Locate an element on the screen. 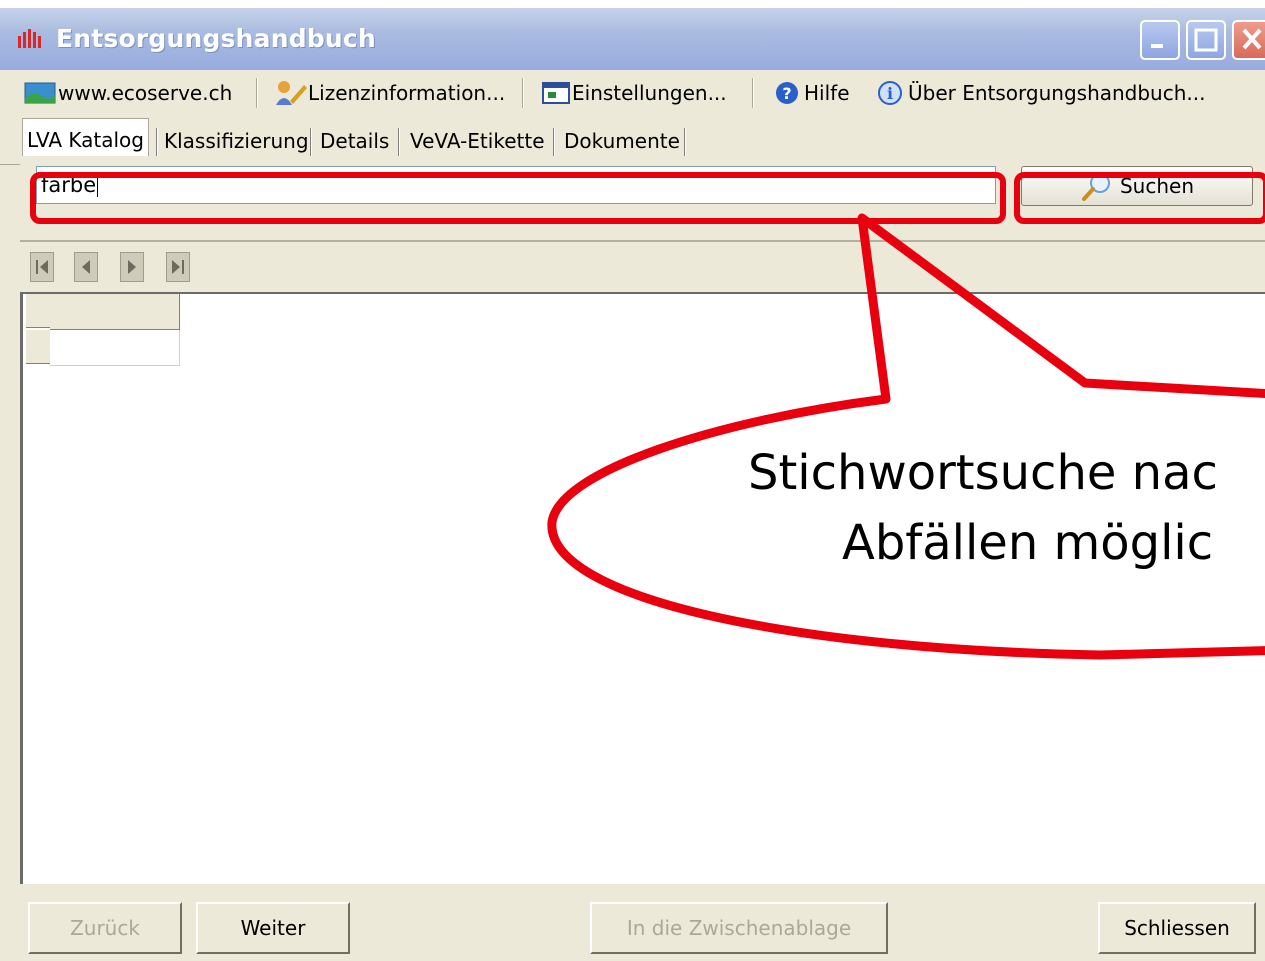 This screenshot has height=961, width=1265. next-record-button is located at coordinates (132, 267).